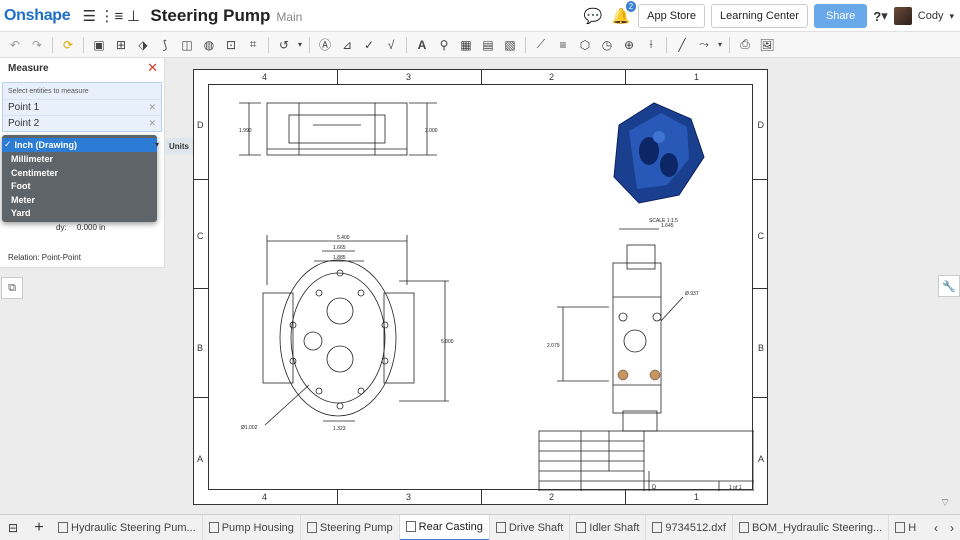 This screenshot has height=540, width=960. I want to click on linear-dimension-icon: ⟋, so click(541, 45).